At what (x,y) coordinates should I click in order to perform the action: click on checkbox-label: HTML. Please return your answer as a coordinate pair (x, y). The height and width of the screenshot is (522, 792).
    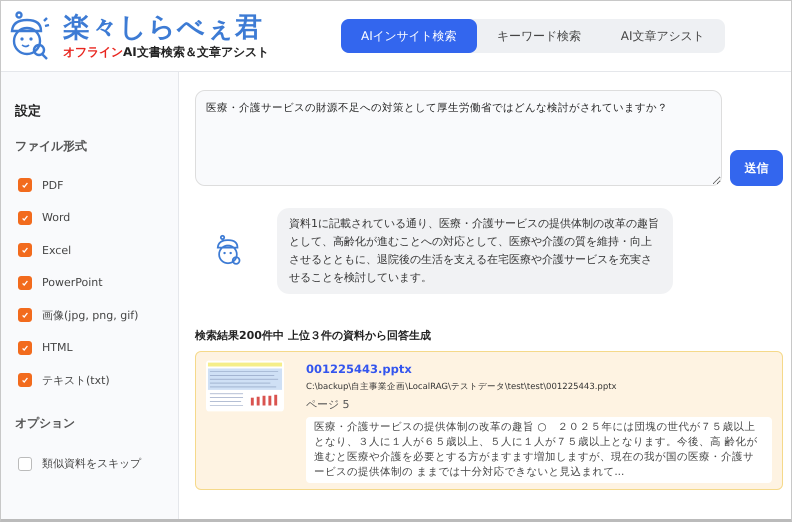
    Looking at the image, I should click on (57, 347).